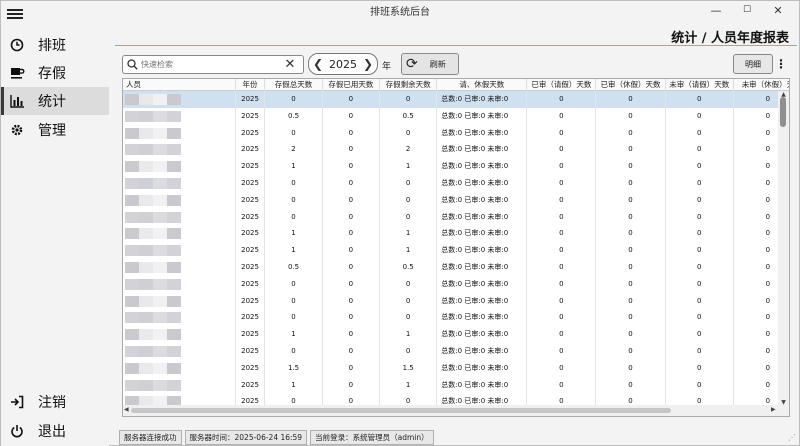 This screenshot has width=800, height=446. What do you see at coordinates (55, 223) in the screenshot?
I see `sidebar: 排班 存假 统计 管理 注销 退出` at bounding box center [55, 223].